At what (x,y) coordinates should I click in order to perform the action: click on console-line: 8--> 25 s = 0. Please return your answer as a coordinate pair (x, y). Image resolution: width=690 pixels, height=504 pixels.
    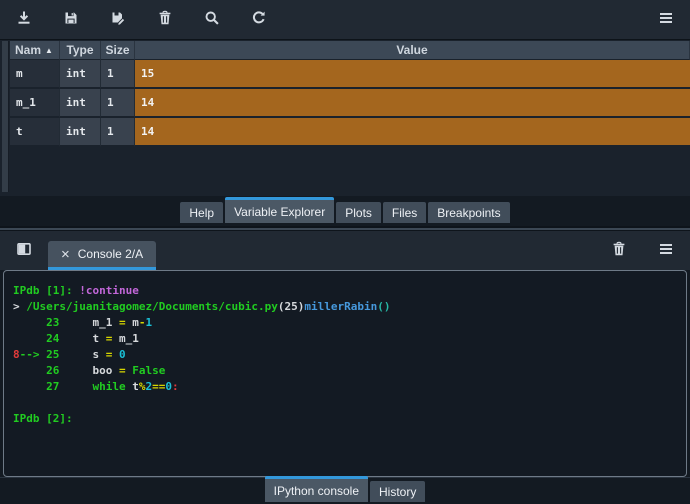
    Looking at the image, I should click on (345, 355).